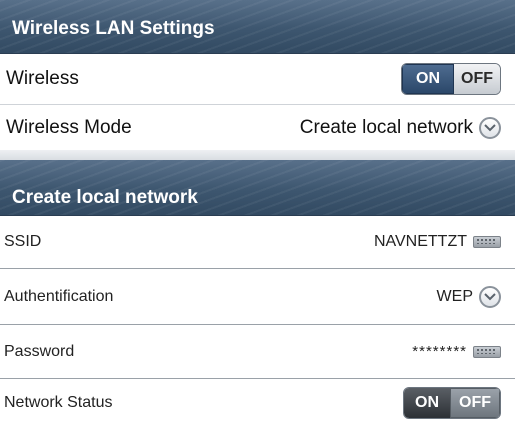 This screenshot has height=426, width=515. What do you see at coordinates (257, 402) in the screenshot?
I see `network-status-row: Network Status ON OFF` at bounding box center [257, 402].